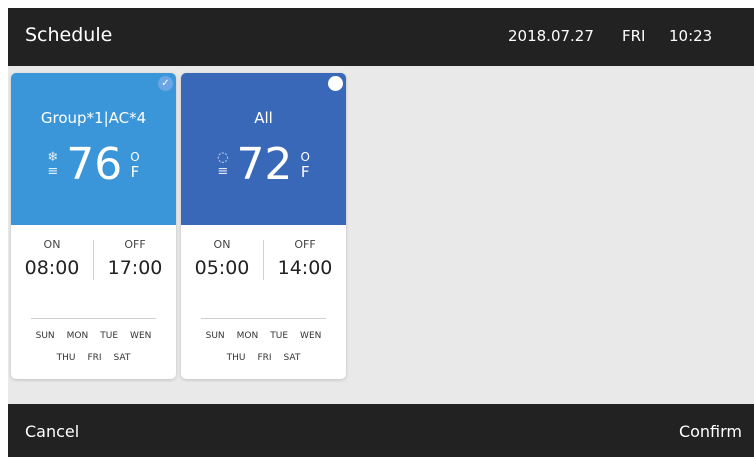 This screenshot has height=457, width=754. I want to click on auto-mode-icon: ◌, so click(223, 157).